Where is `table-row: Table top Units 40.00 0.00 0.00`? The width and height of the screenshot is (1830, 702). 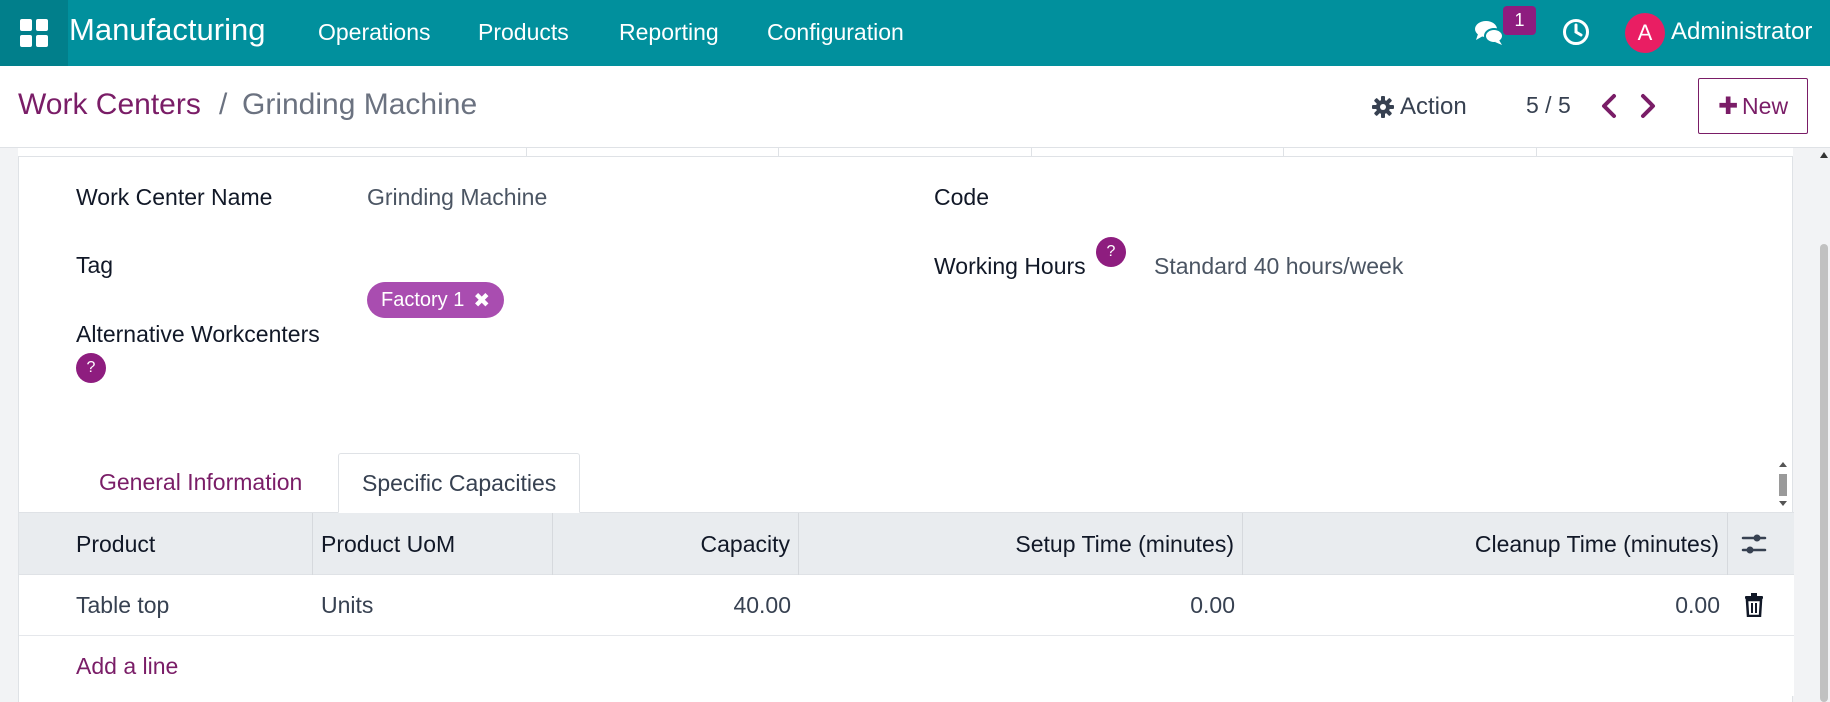
table-row: Table top Units 40.00 0.00 0.00 is located at coordinates (906, 605).